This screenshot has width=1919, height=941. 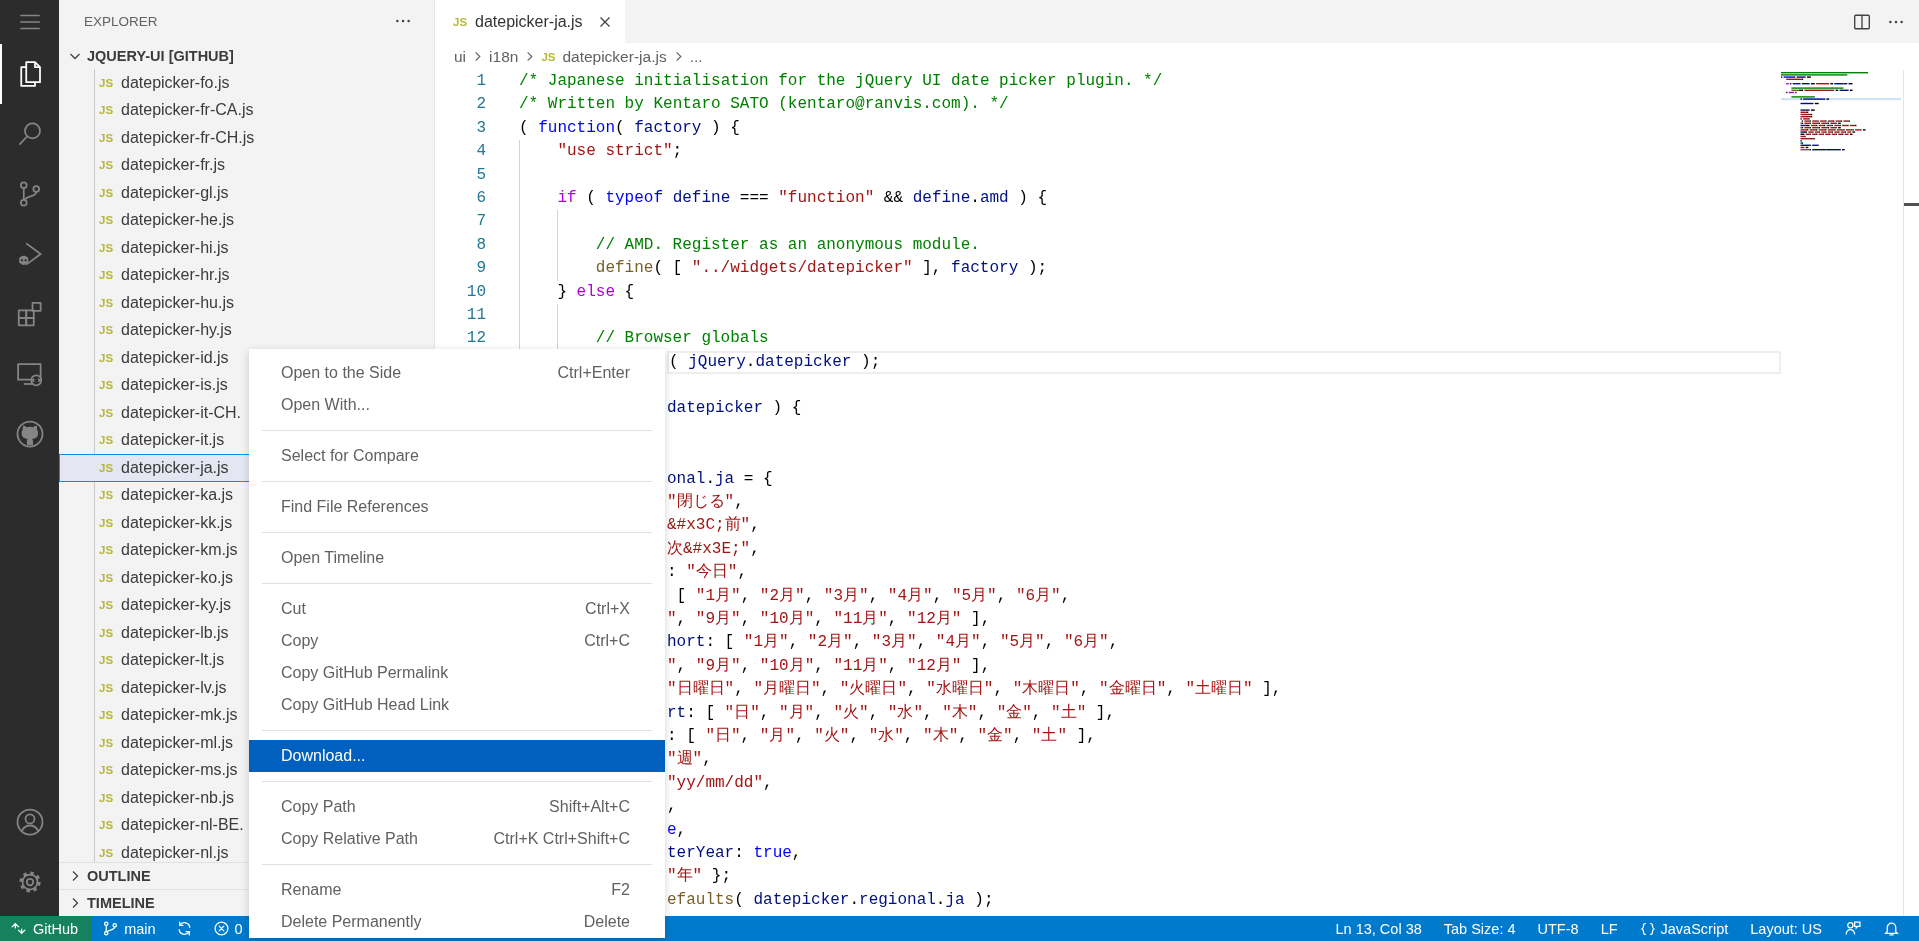 I want to click on menu-item: Copy GitHub Head Link, so click(x=457, y=705).